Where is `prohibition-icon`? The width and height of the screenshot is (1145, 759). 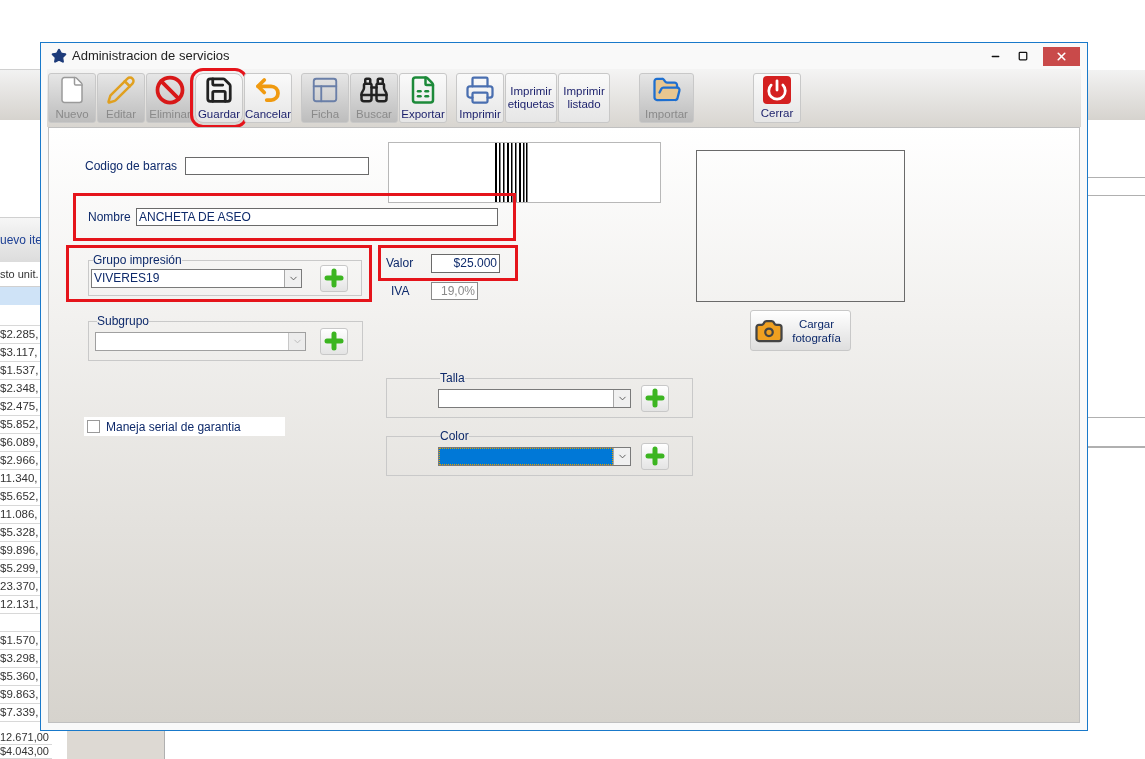
prohibition-icon is located at coordinates (170, 90).